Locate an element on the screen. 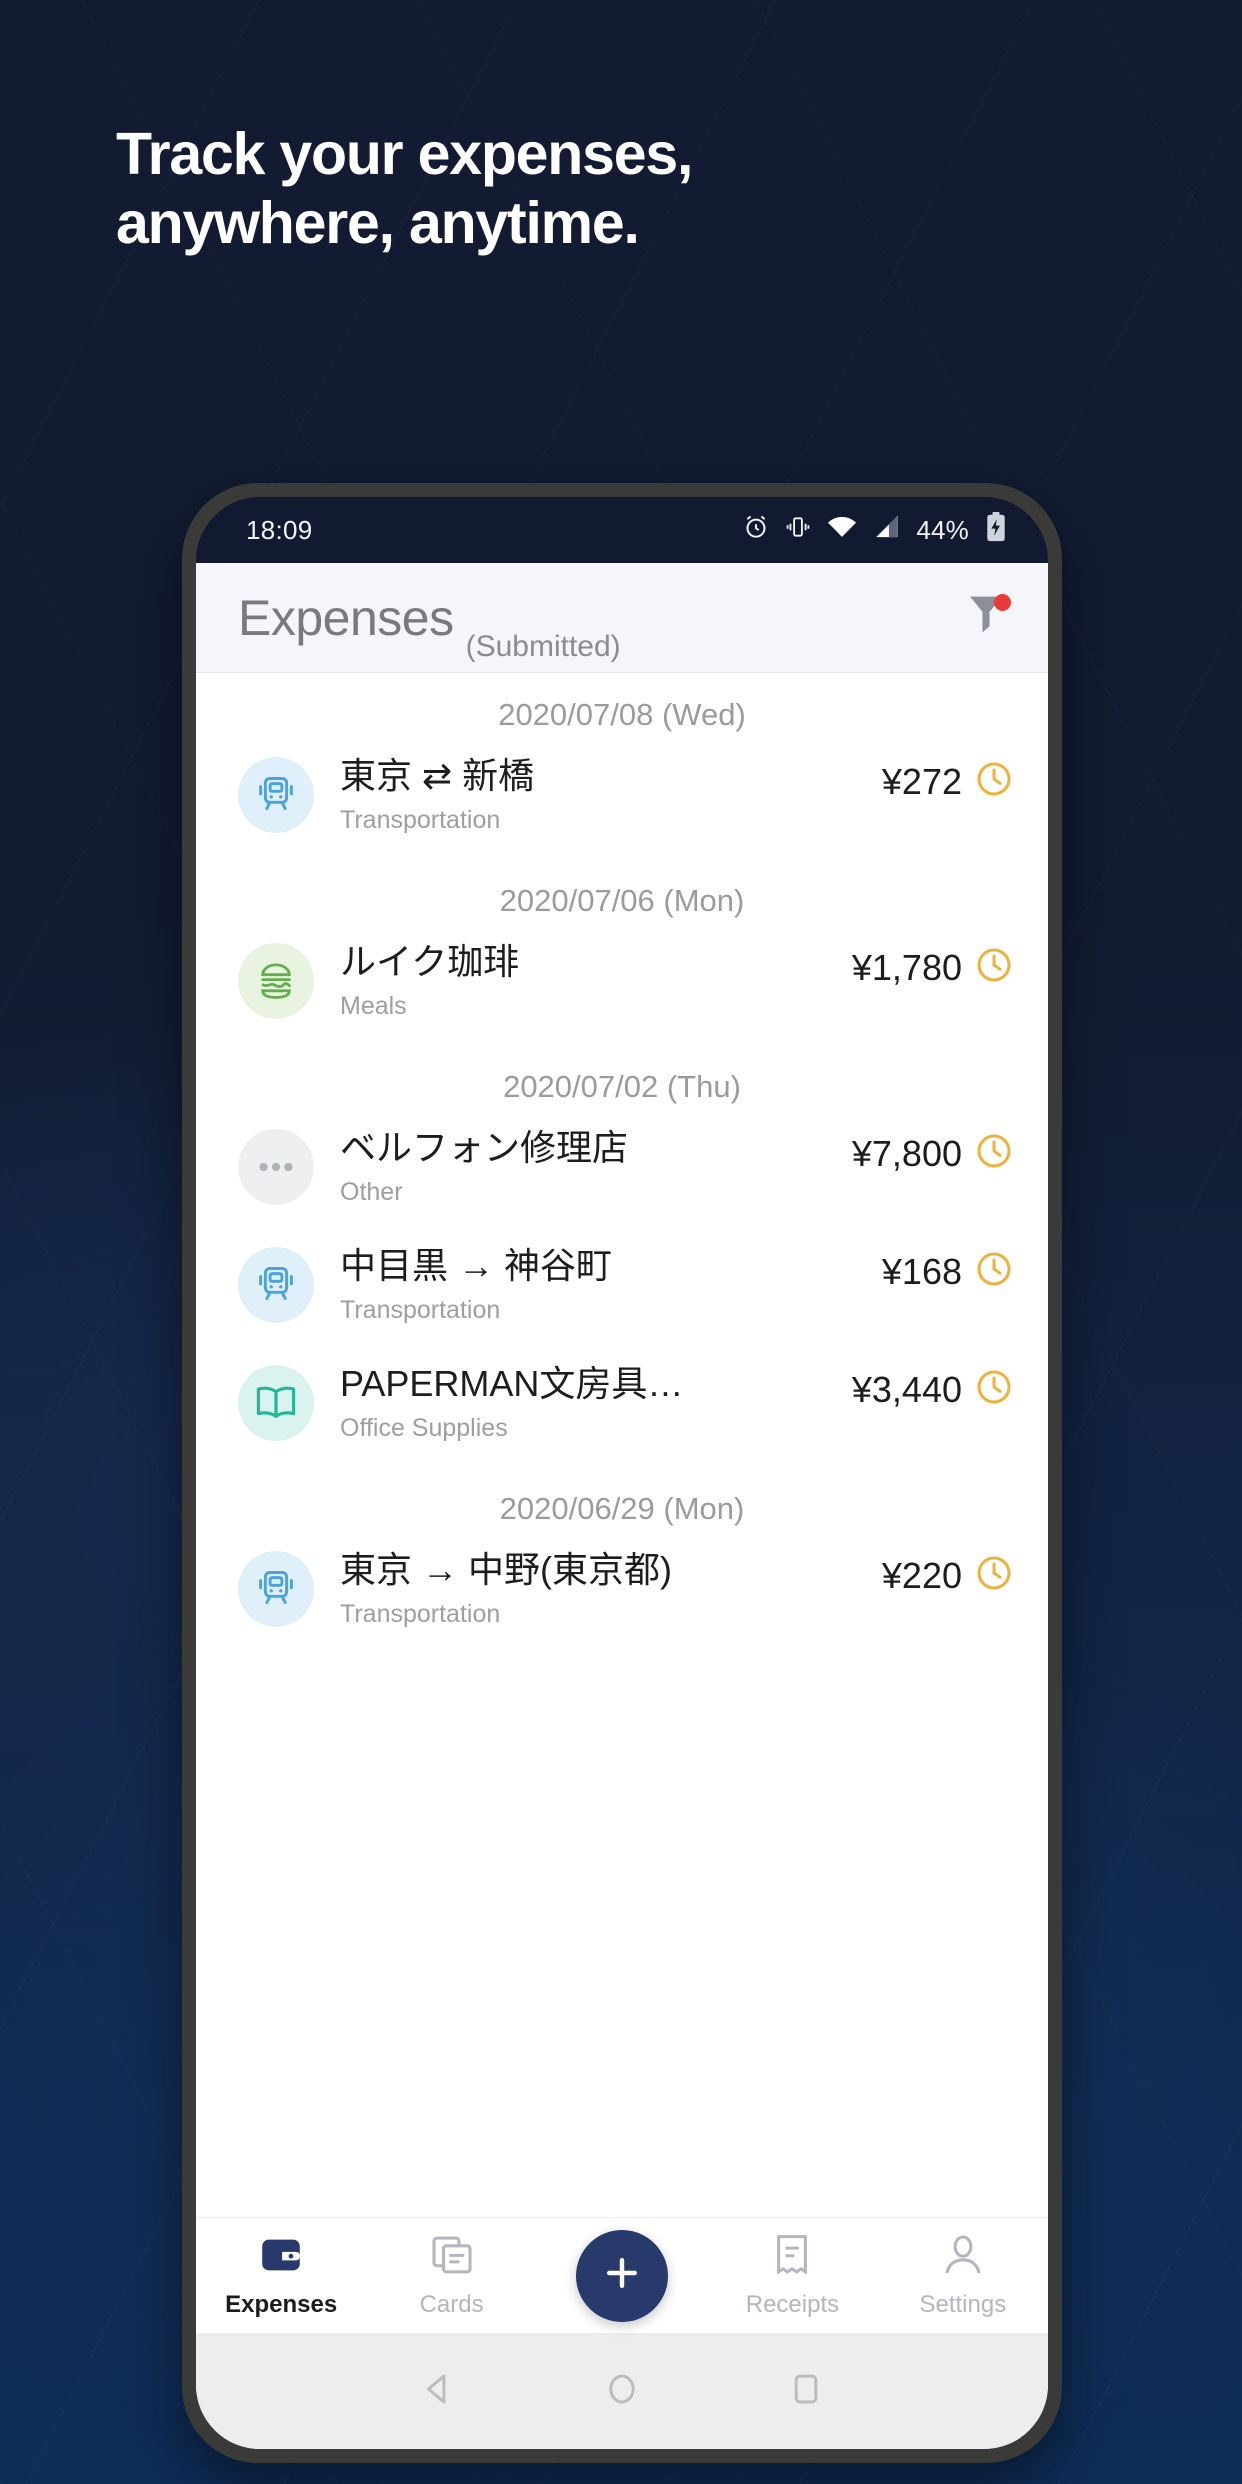  nav-label-expenses: Expenses is located at coordinates (281, 2304).